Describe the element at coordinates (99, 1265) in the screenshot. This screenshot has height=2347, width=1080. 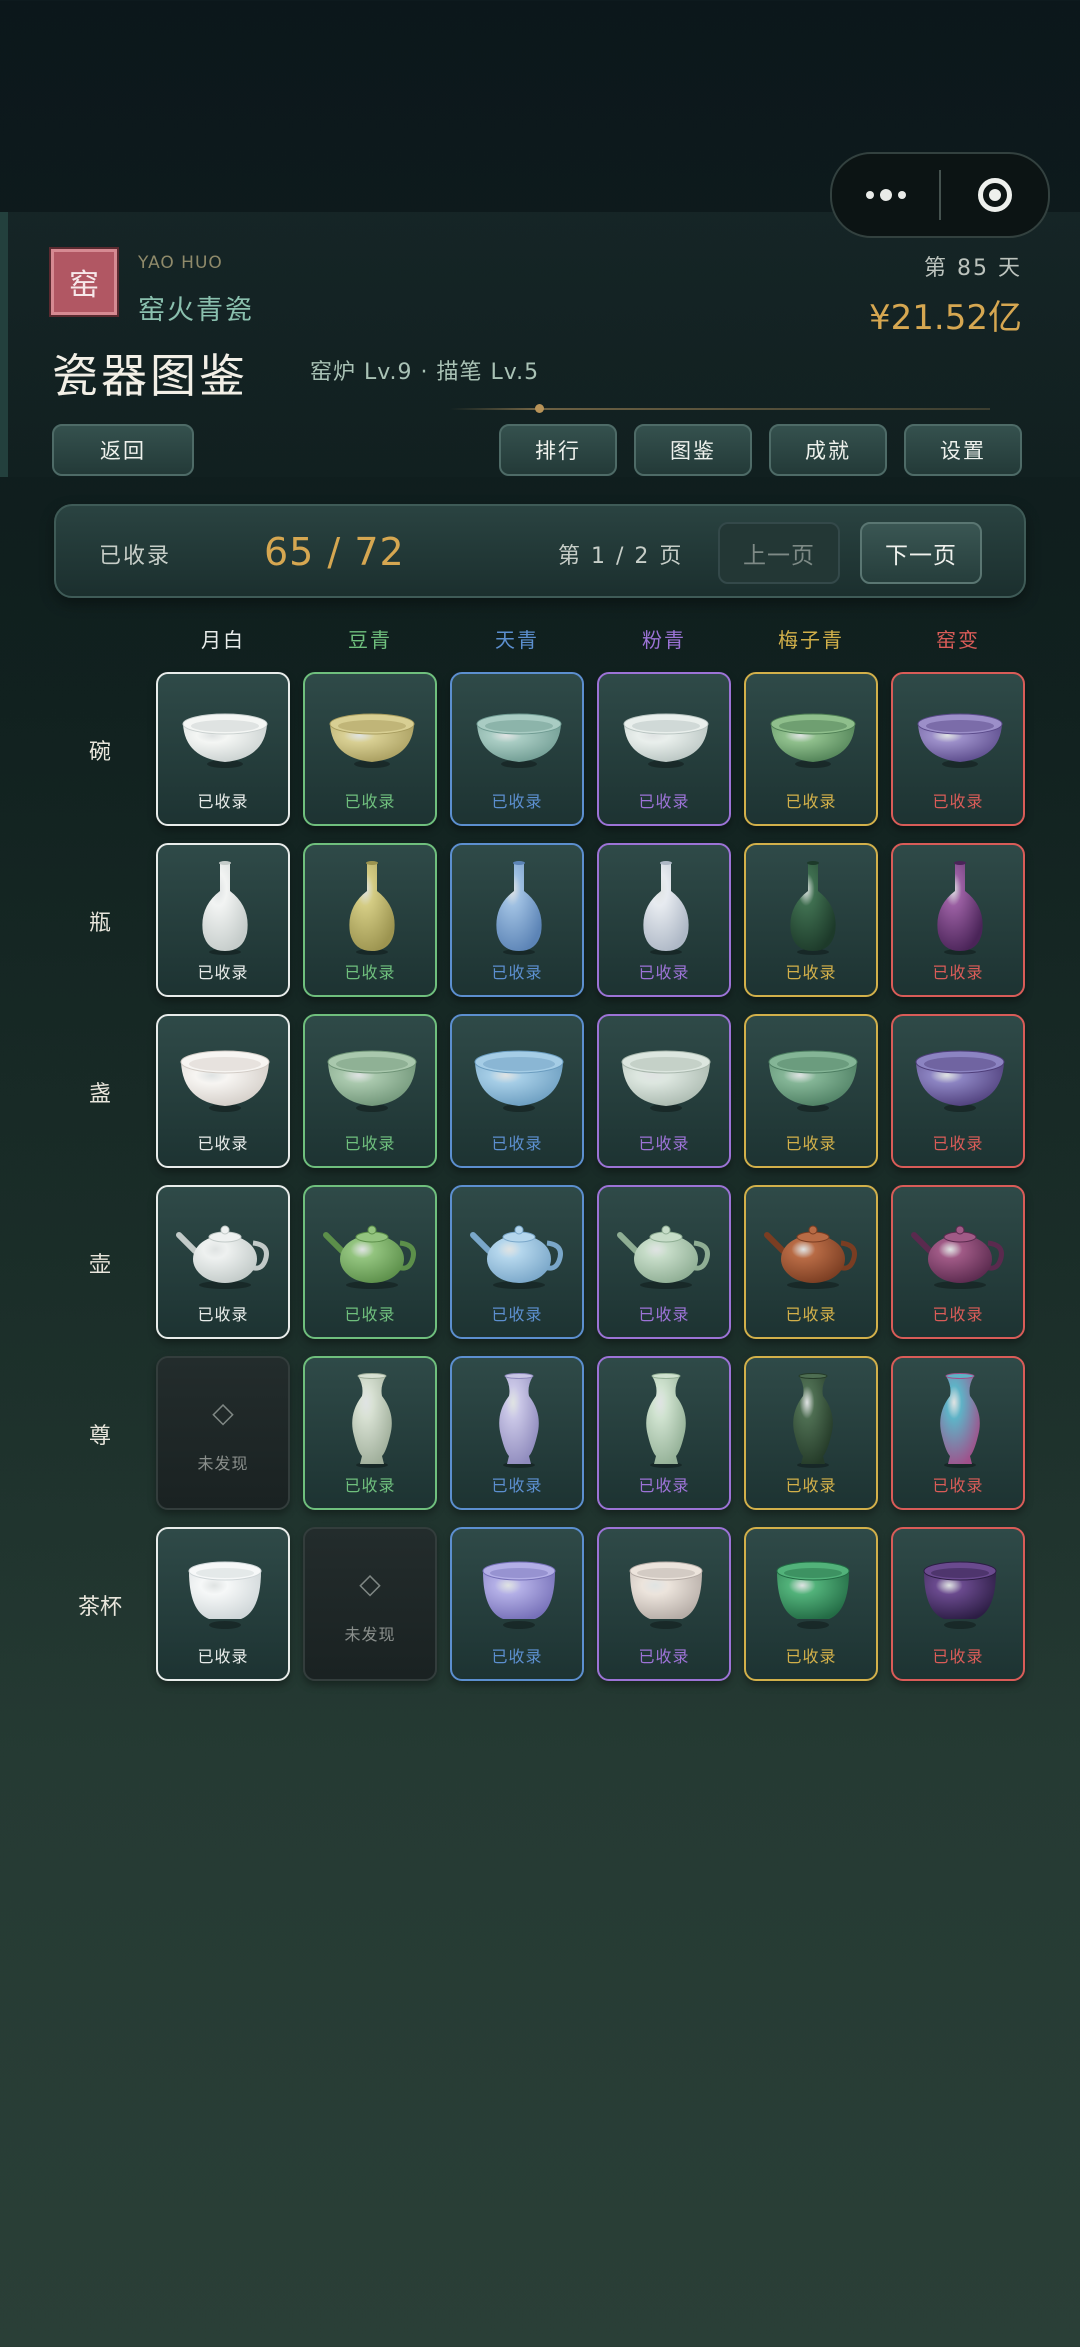
I see `row-header-shape: 壶` at that location.